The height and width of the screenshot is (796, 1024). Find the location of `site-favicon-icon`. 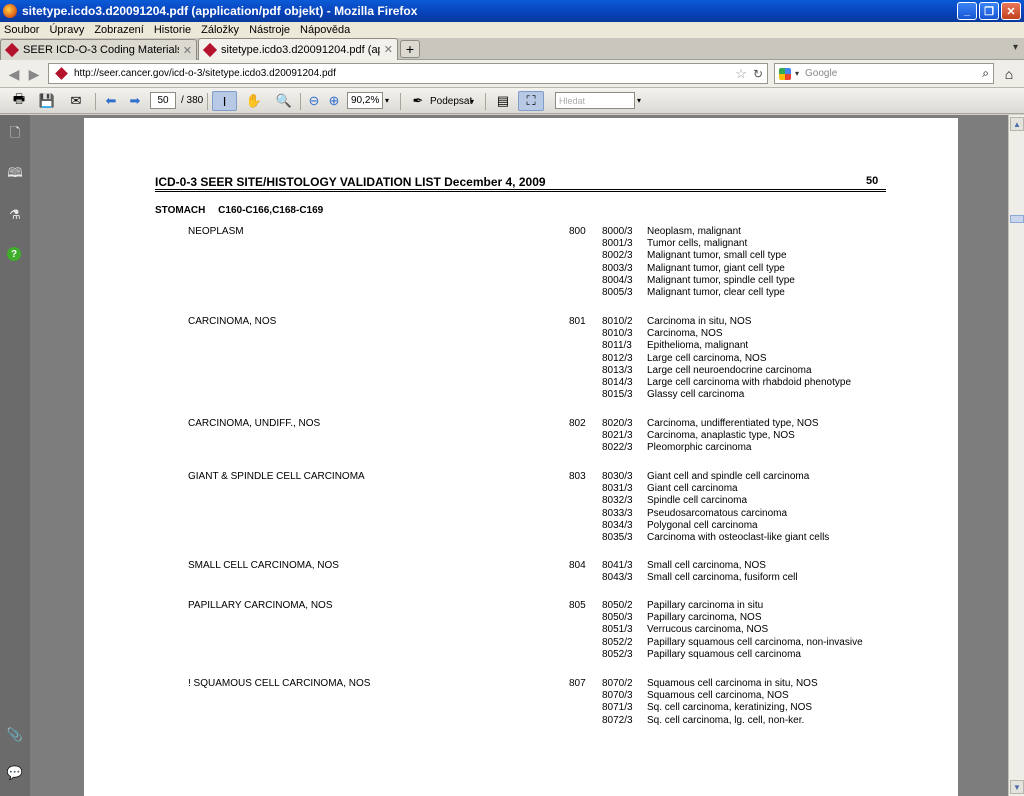

site-favicon-icon is located at coordinates (61, 73).